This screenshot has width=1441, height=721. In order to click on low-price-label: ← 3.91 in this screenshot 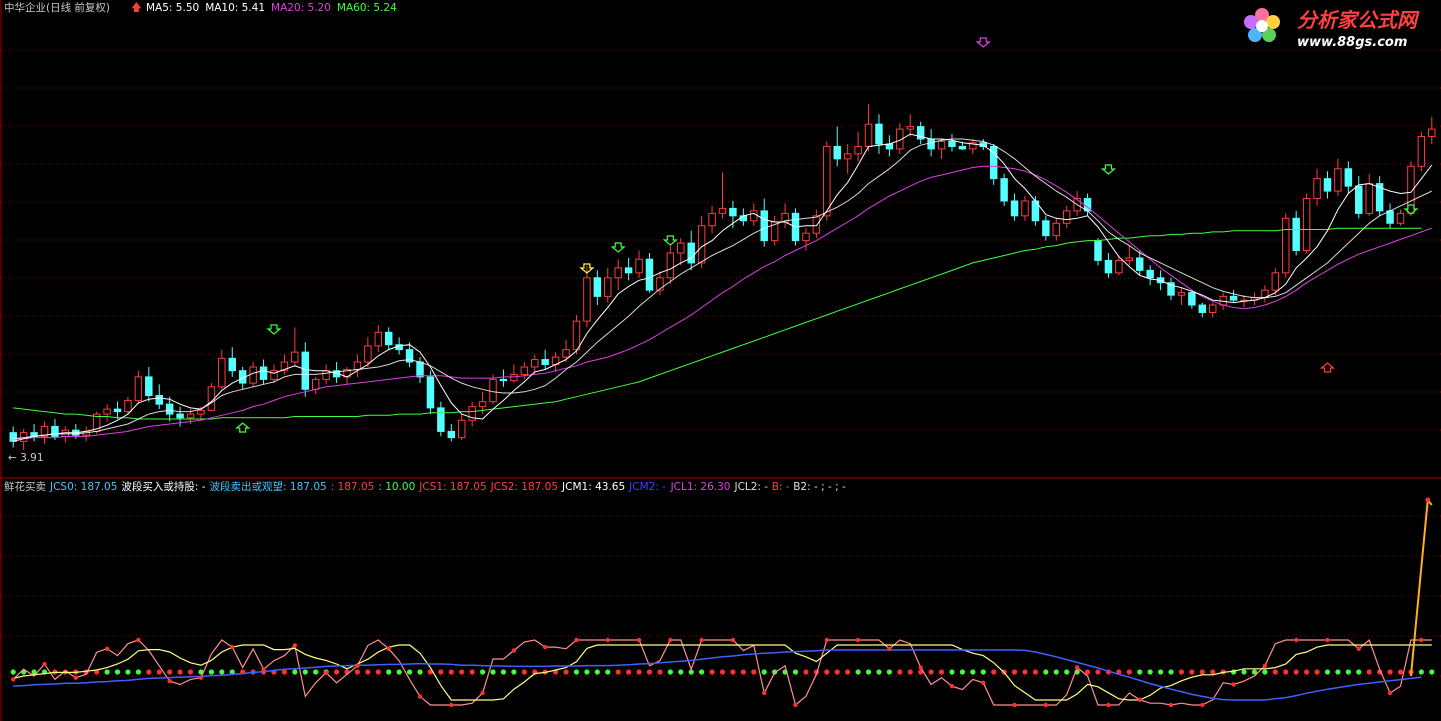, I will do `click(26, 458)`.